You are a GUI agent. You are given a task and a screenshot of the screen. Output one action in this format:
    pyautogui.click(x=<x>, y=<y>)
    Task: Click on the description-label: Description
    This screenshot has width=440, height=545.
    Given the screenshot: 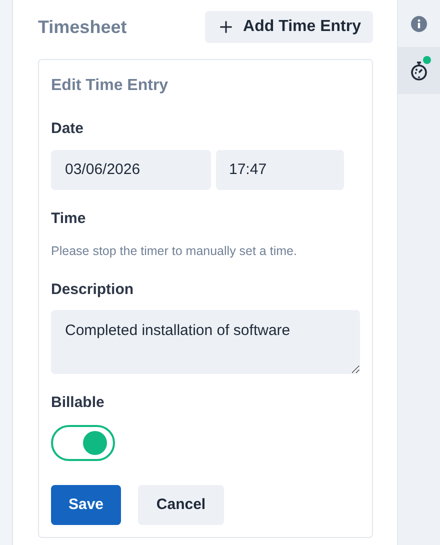 What is the action you would take?
    pyautogui.click(x=93, y=290)
    